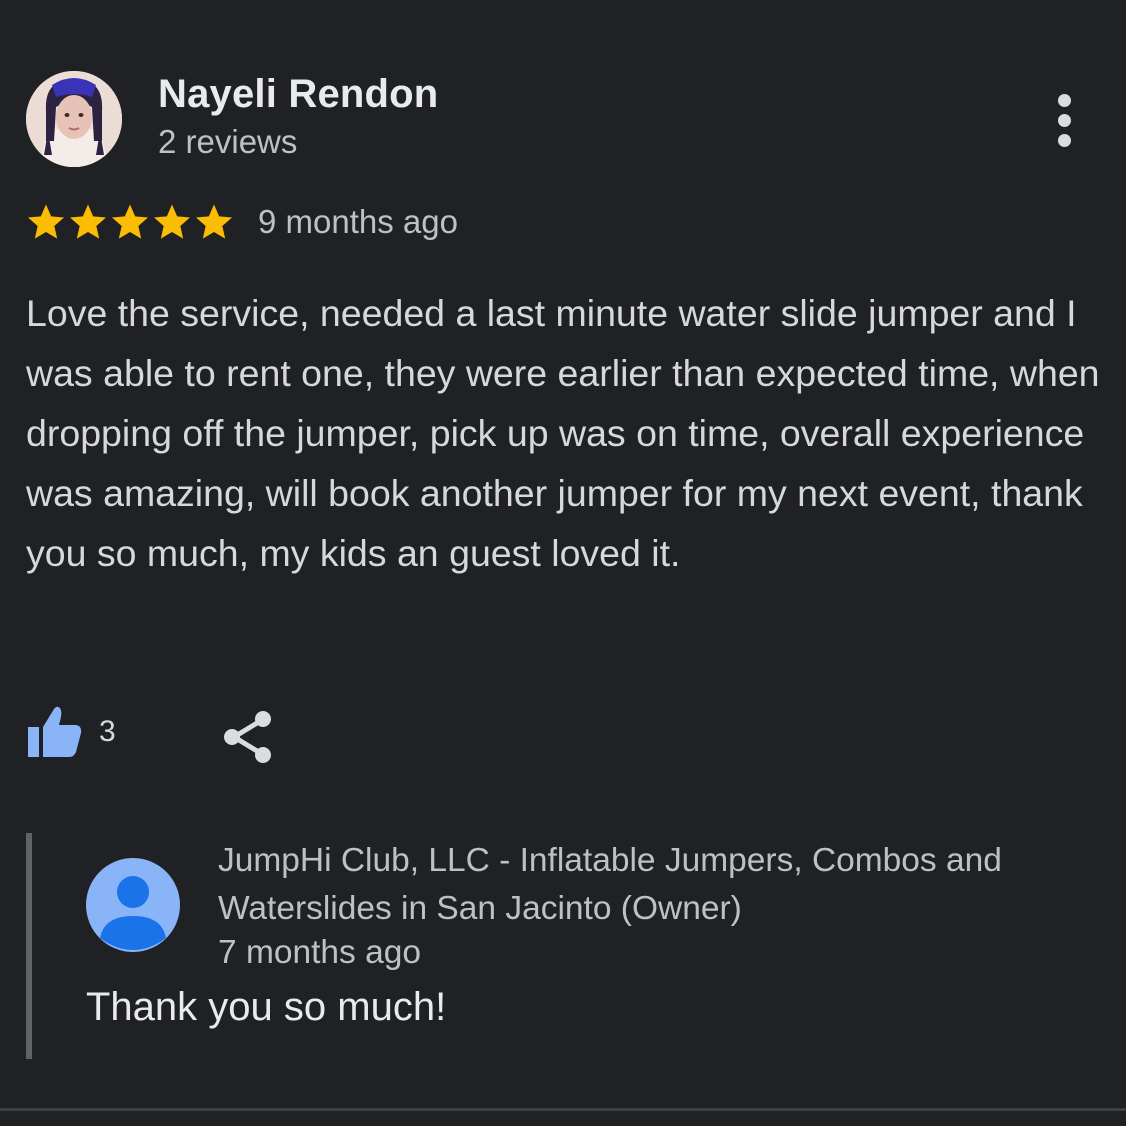  What do you see at coordinates (358, 221) in the screenshot?
I see `review-time: 9 months ago` at bounding box center [358, 221].